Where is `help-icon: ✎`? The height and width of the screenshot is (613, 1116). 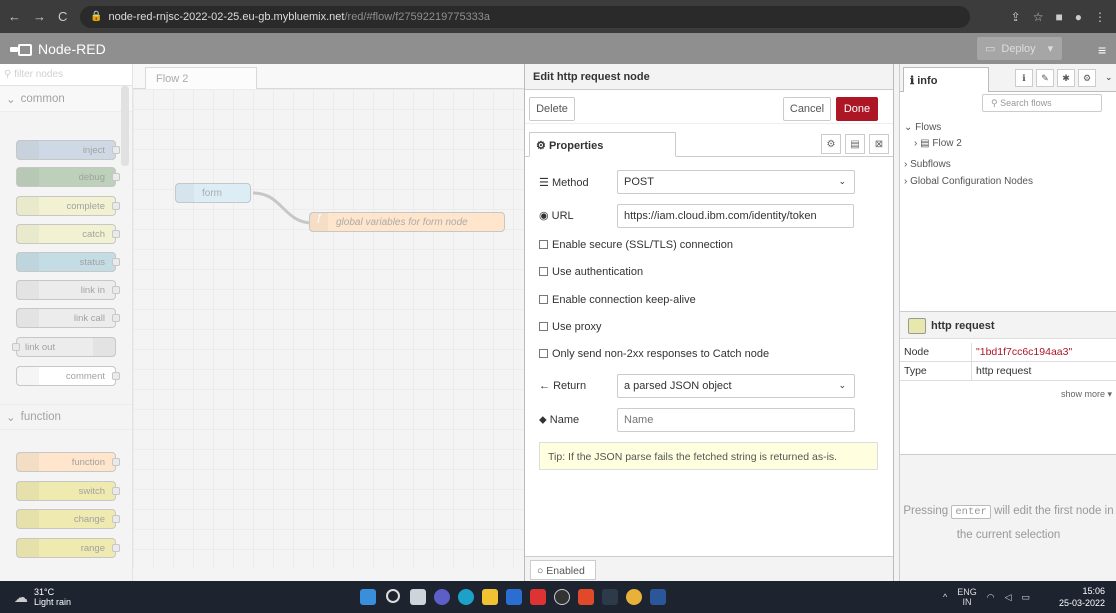
help-icon: ✎ is located at coordinates (1045, 78).